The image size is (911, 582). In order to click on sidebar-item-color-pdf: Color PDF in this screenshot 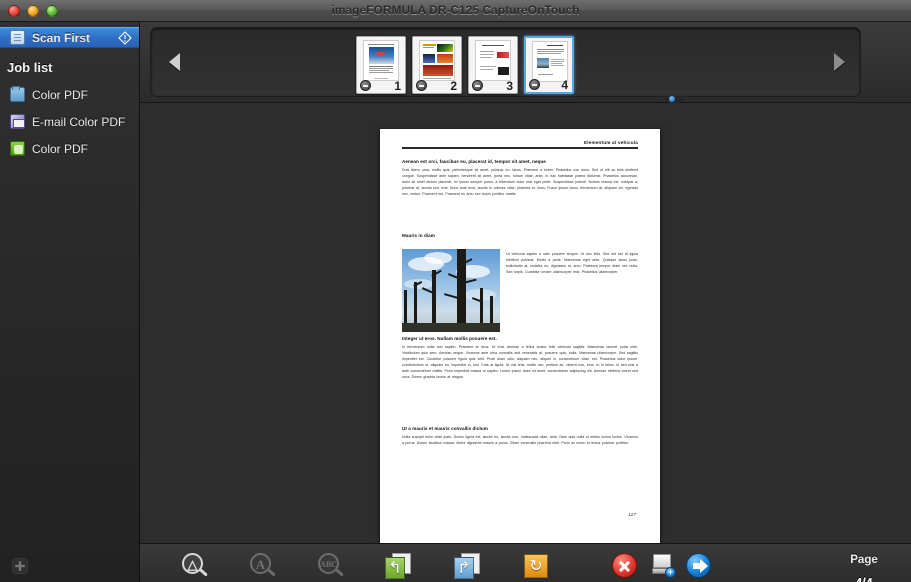, I will do `click(69, 94)`.